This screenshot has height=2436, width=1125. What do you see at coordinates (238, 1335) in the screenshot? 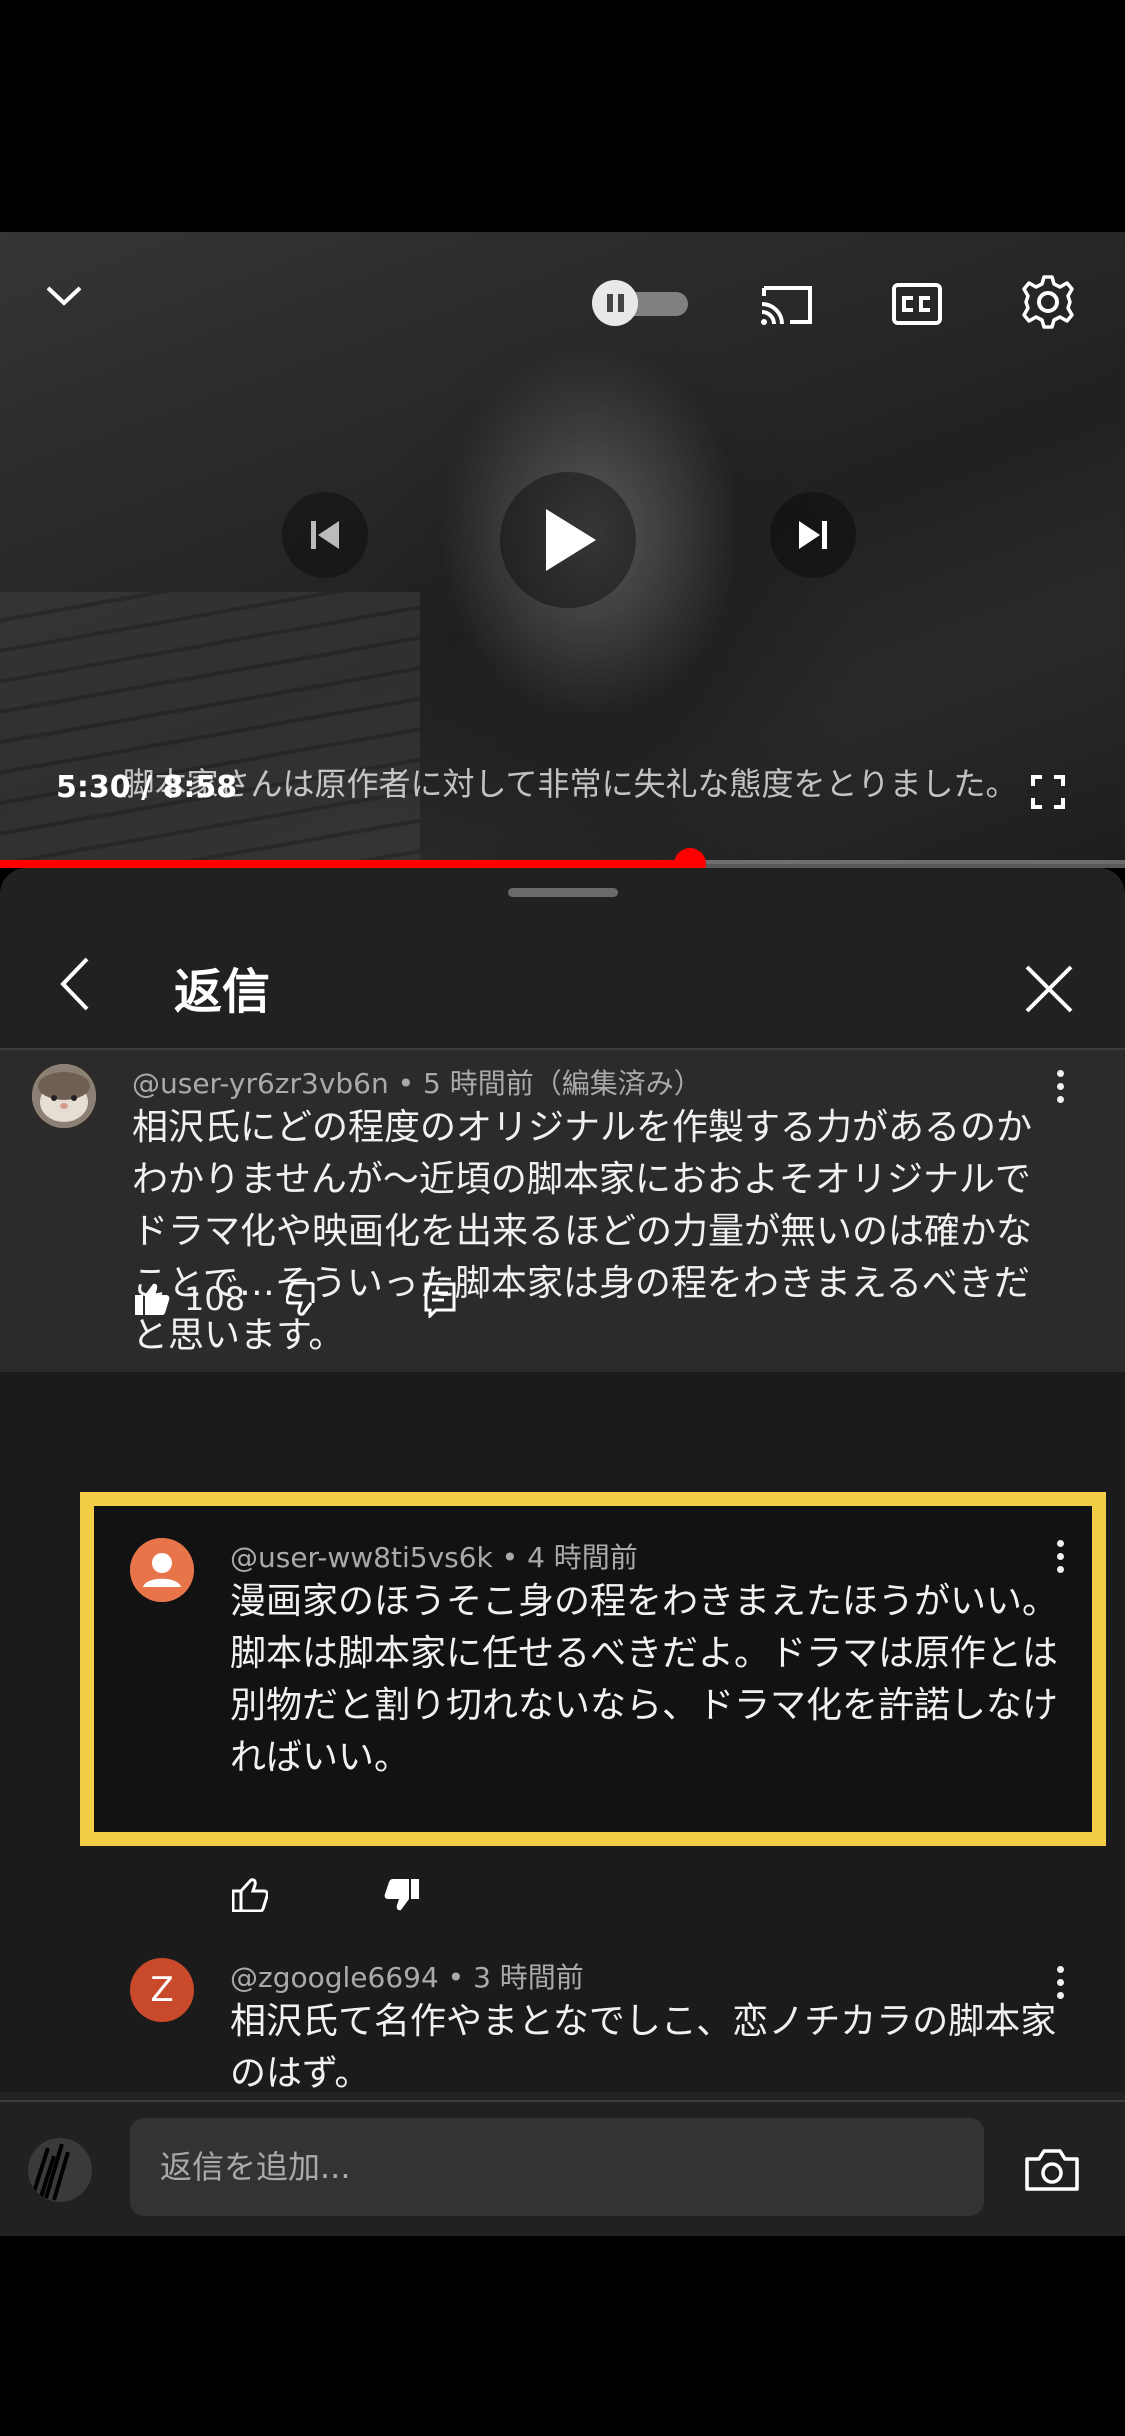
I see `comment-line: と思います。` at bounding box center [238, 1335].